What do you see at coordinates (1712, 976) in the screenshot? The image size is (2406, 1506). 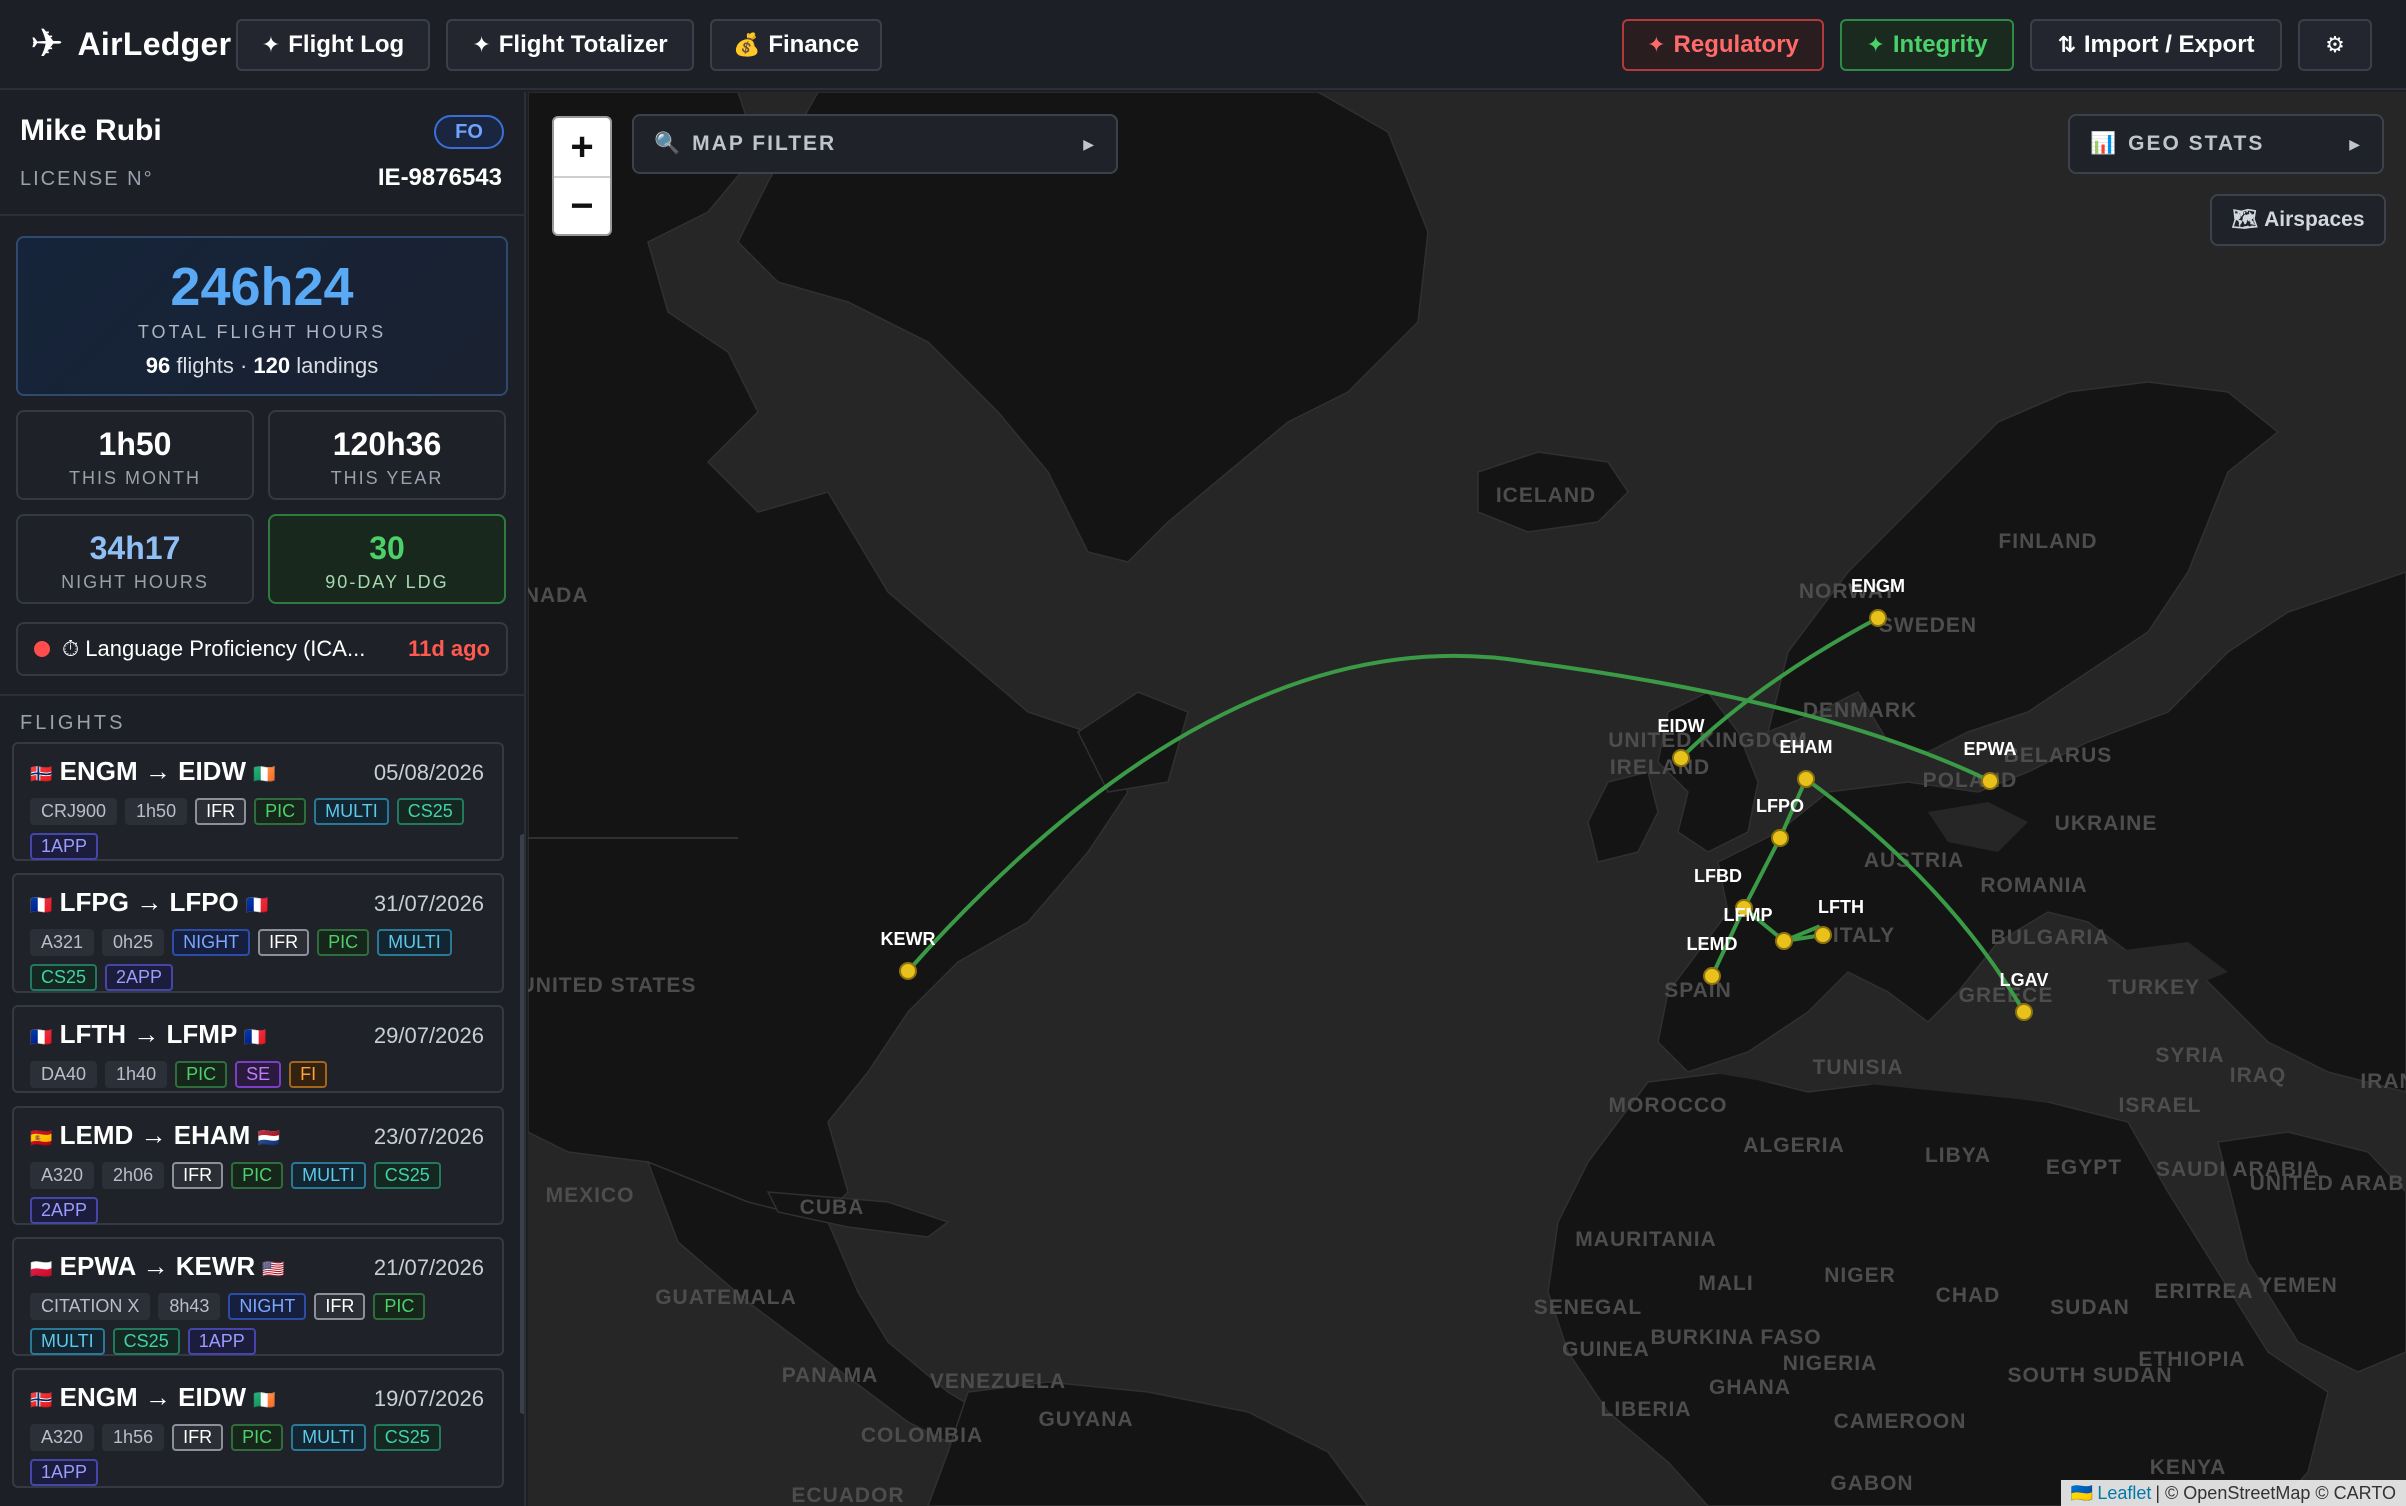 I see `airport-marker-lemd` at bounding box center [1712, 976].